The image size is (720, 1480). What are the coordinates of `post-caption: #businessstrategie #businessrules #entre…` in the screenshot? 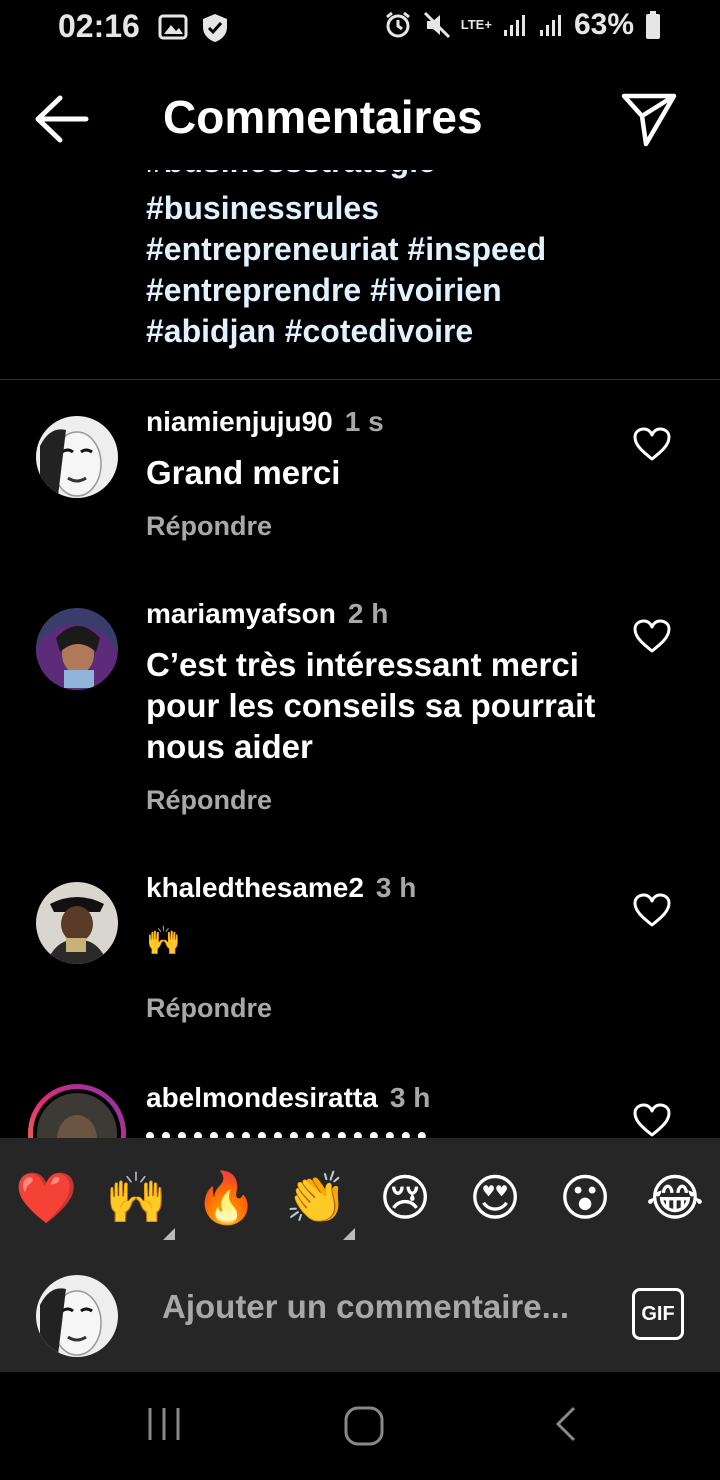 It's located at (406, 253).